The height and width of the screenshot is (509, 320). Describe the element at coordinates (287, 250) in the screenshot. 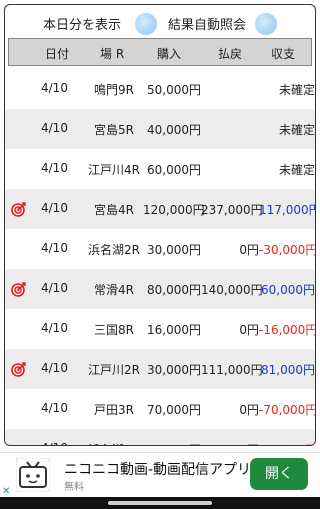

I see `cell-balance: -30,000円` at that location.